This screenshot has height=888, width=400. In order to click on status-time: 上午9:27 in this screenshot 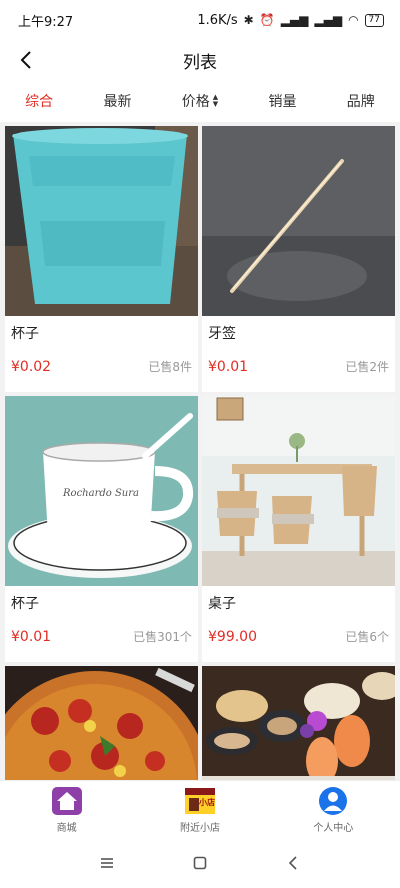, I will do `click(46, 22)`.